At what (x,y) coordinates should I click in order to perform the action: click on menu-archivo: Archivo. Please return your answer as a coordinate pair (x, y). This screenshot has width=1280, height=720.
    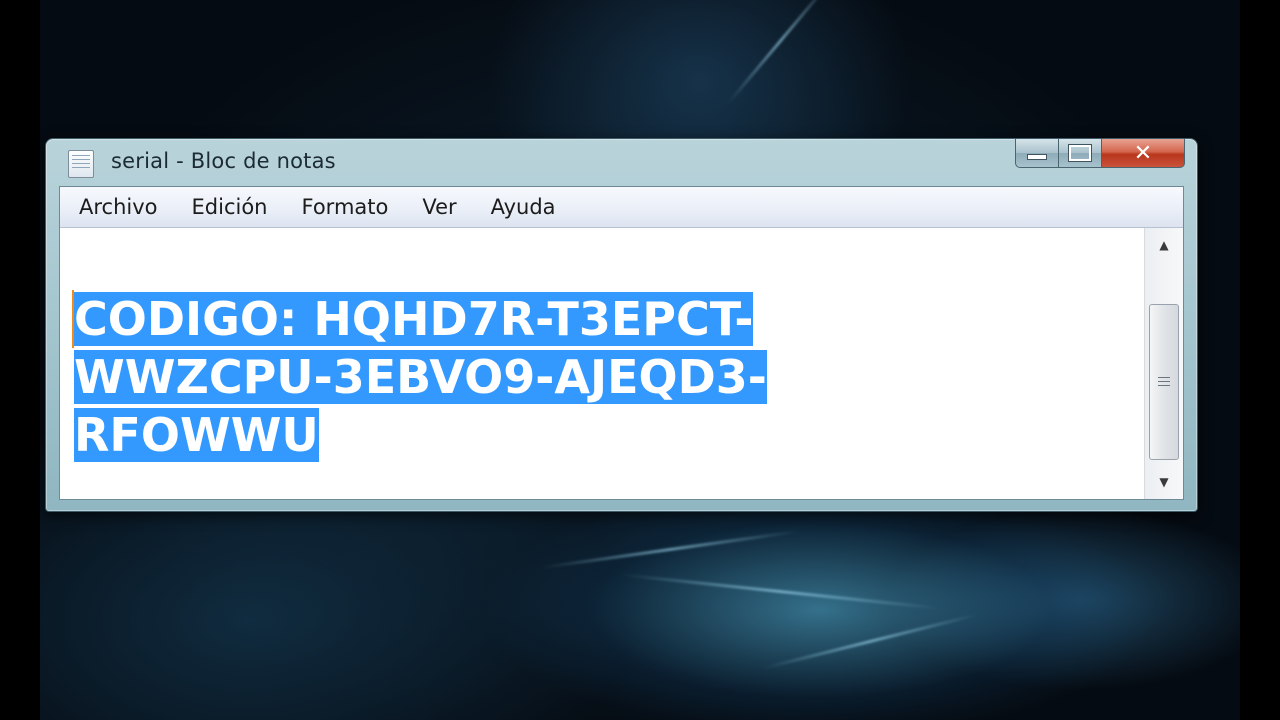
    Looking at the image, I should click on (117, 207).